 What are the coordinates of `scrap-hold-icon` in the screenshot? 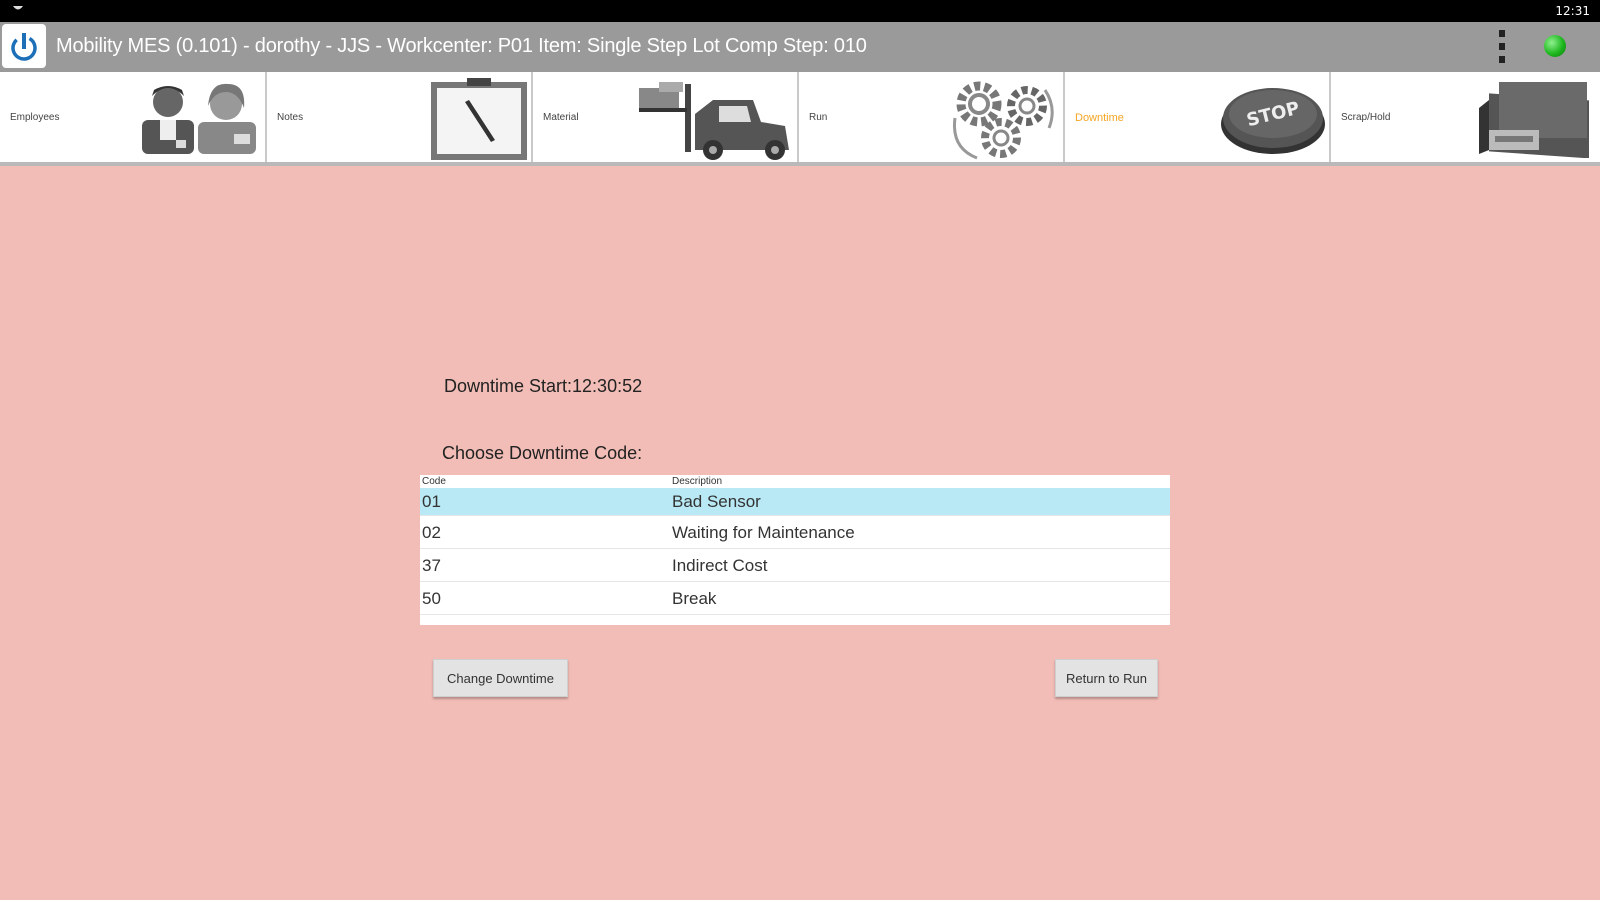 It's located at (1534, 120).